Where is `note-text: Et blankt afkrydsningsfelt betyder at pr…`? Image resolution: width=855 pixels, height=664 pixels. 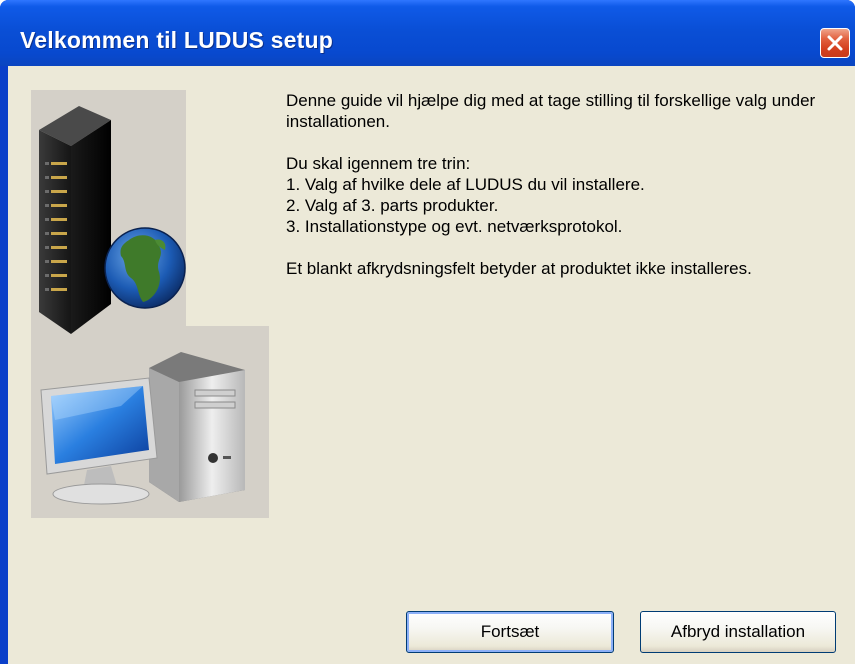
note-text: Et blankt afkrydsningsfelt betyder at pr… is located at coordinates (519, 268).